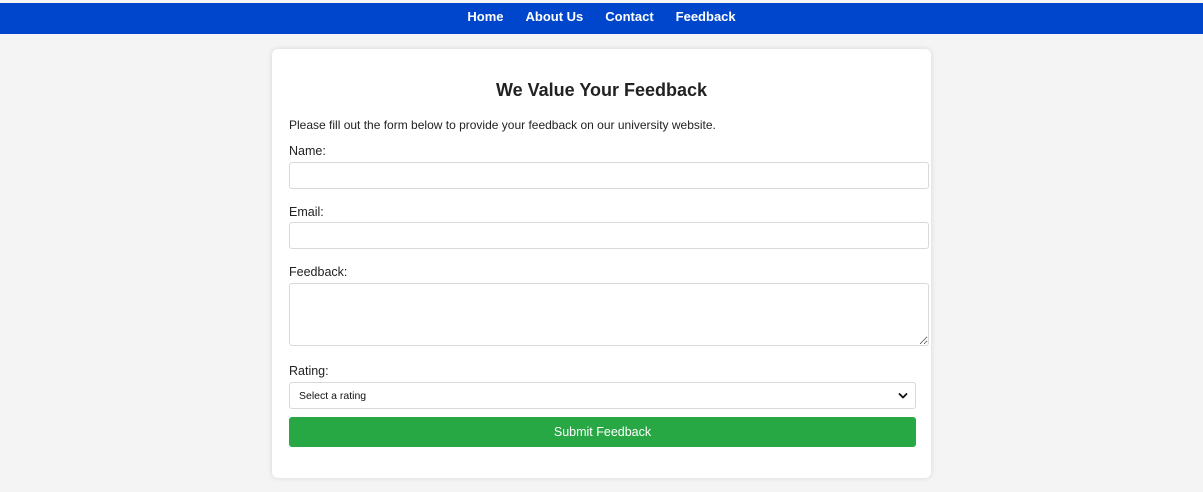  What do you see at coordinates (306, 212) in the screenshot?
I see `email-label: Email:` at bounding box center [306, 212].